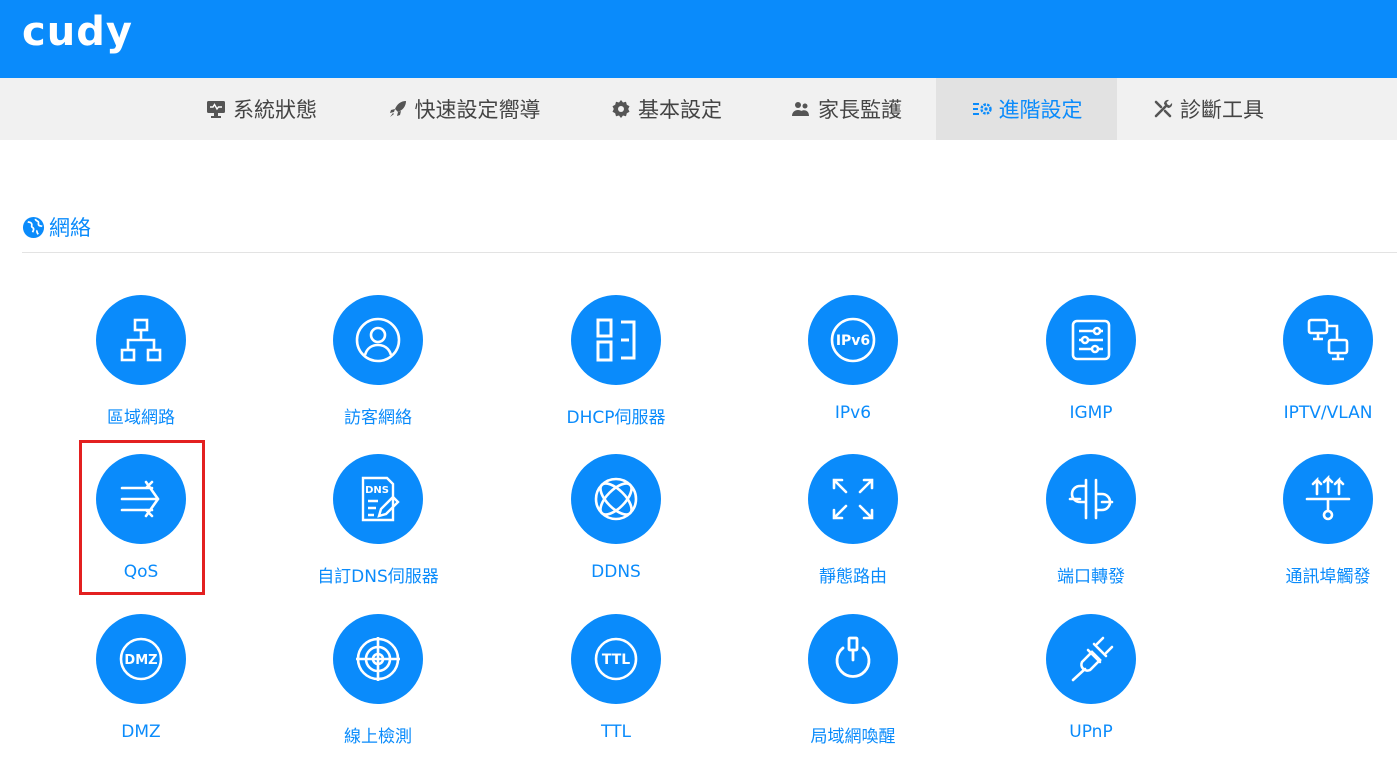  What do you see at coordinates (853, 737) in the screenshot?
I see `tile-label: 局域網喚醒` at bounding box center [853, 737].